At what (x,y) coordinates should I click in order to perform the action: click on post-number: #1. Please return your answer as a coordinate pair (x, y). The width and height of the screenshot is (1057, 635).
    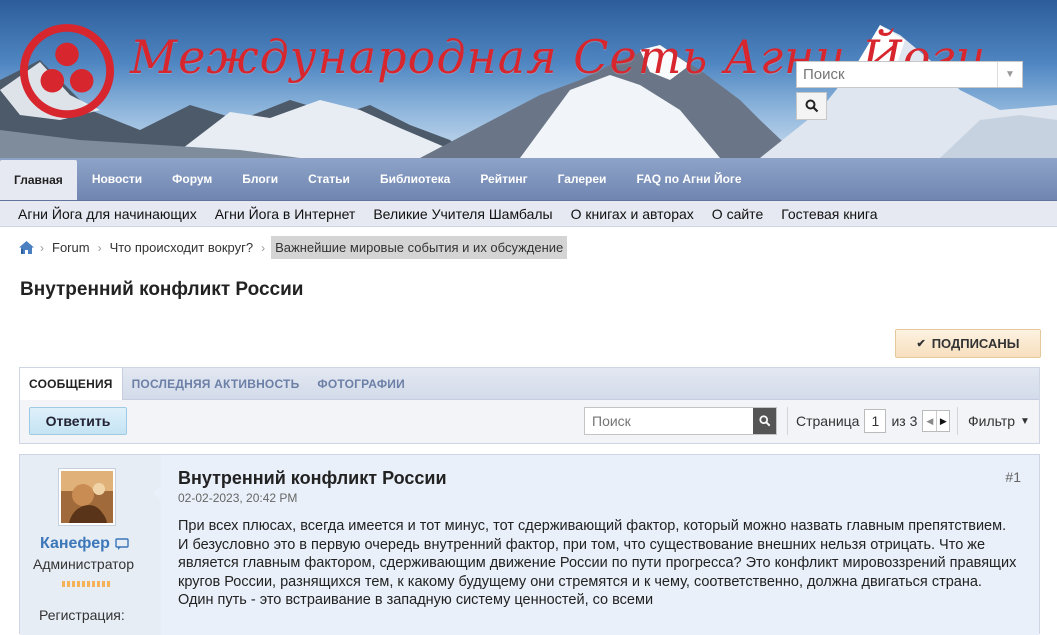
    Looking at the image, I should click on (1013, 477).